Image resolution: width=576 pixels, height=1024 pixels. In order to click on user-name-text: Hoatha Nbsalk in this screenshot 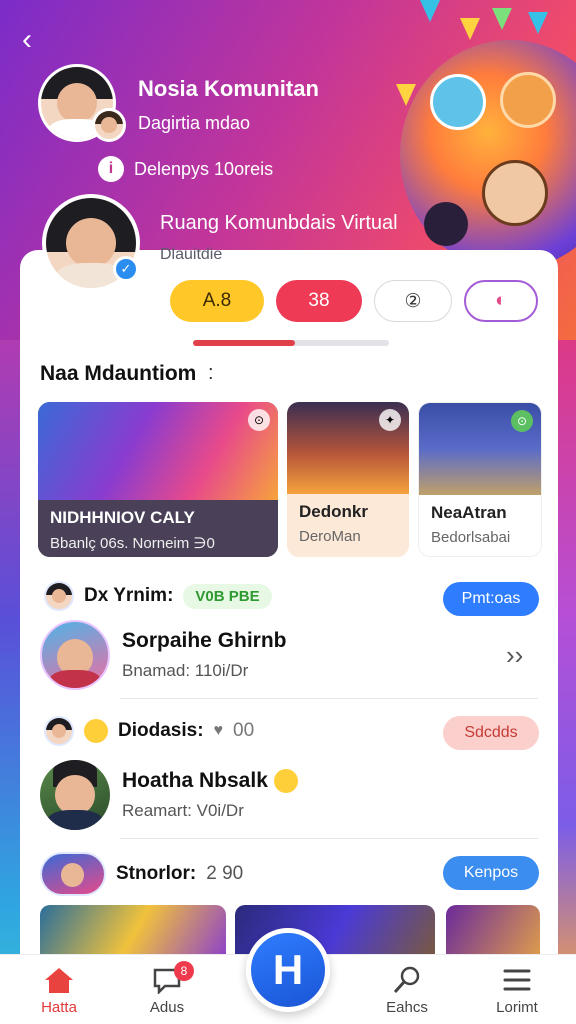, I will do `click(195, 780)`.